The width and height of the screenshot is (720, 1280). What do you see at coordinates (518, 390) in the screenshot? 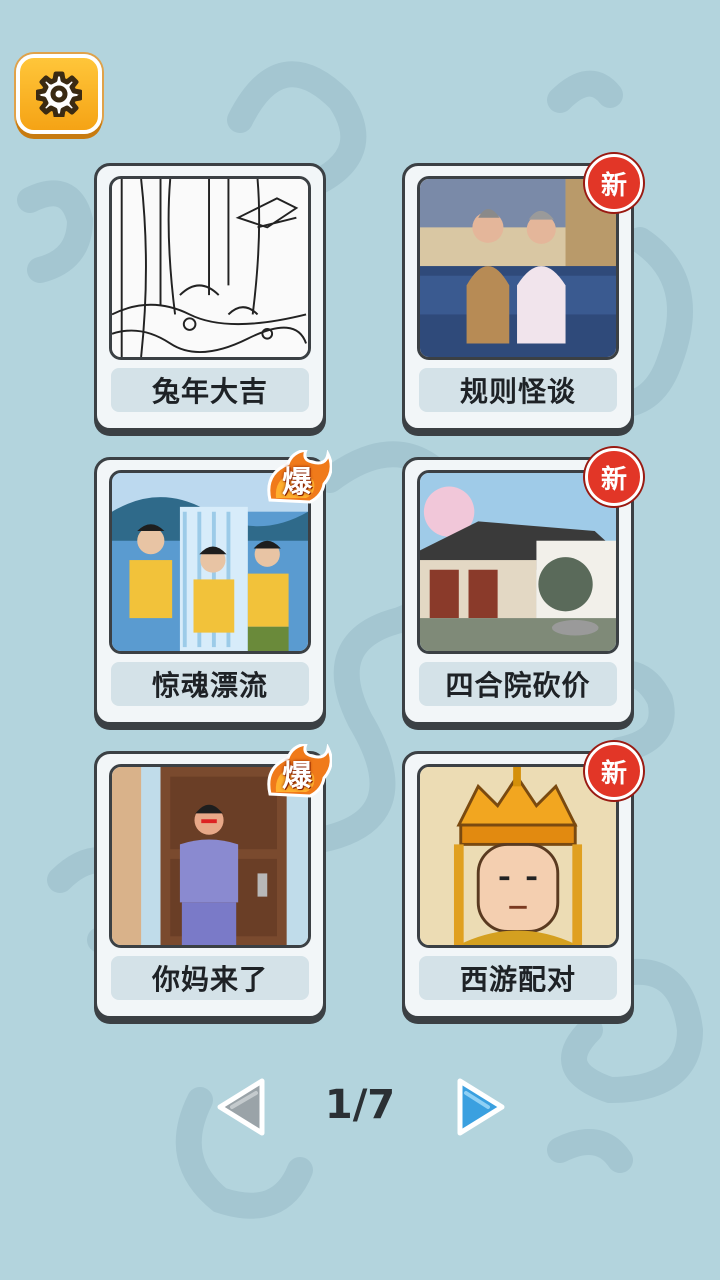
I see `level-title: 规则怪谈` at bounding box center [518, 390].